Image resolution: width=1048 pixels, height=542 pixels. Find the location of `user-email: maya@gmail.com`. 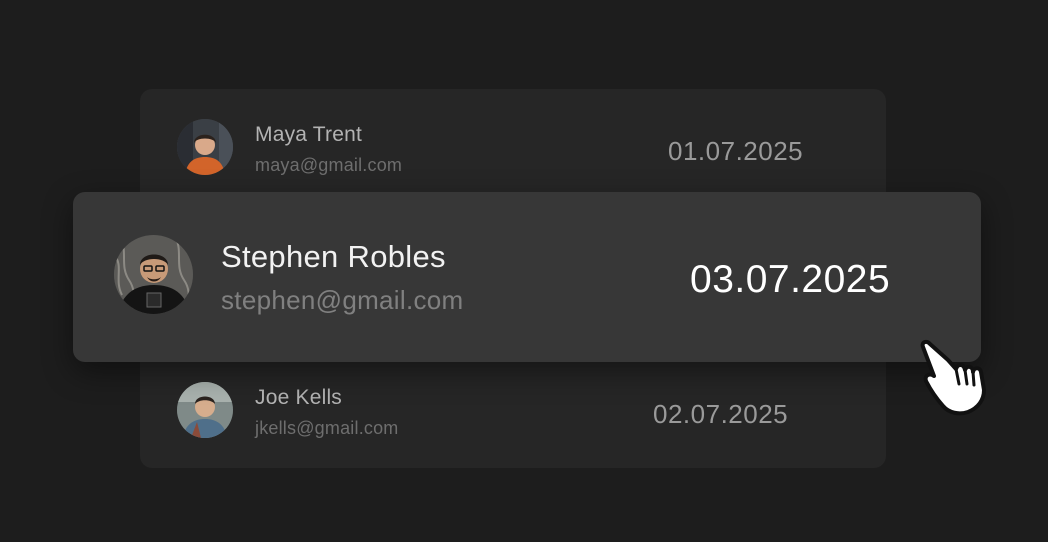

user-email: maya@gmail.com is located at coordinates (329, 165).